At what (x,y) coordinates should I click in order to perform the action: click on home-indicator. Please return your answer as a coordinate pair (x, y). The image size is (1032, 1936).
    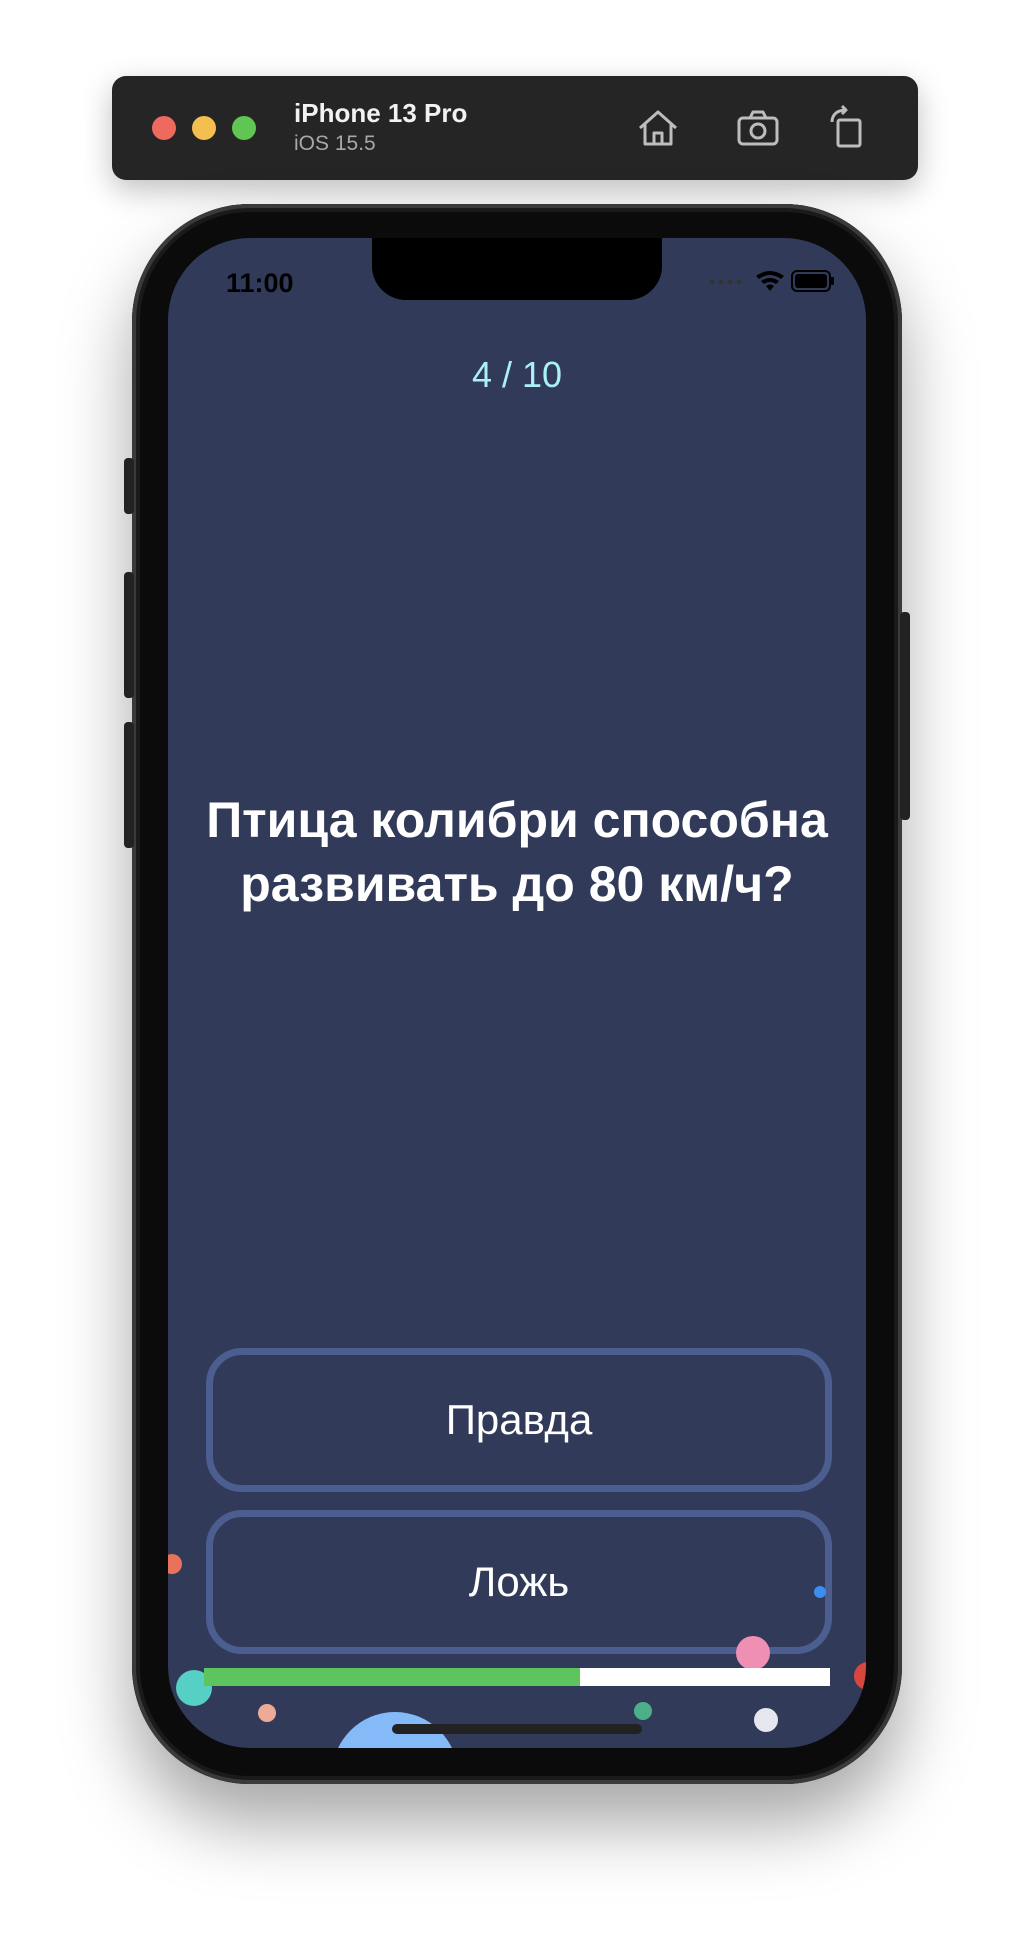
    Looking at the image, I should click on (517, 1729).